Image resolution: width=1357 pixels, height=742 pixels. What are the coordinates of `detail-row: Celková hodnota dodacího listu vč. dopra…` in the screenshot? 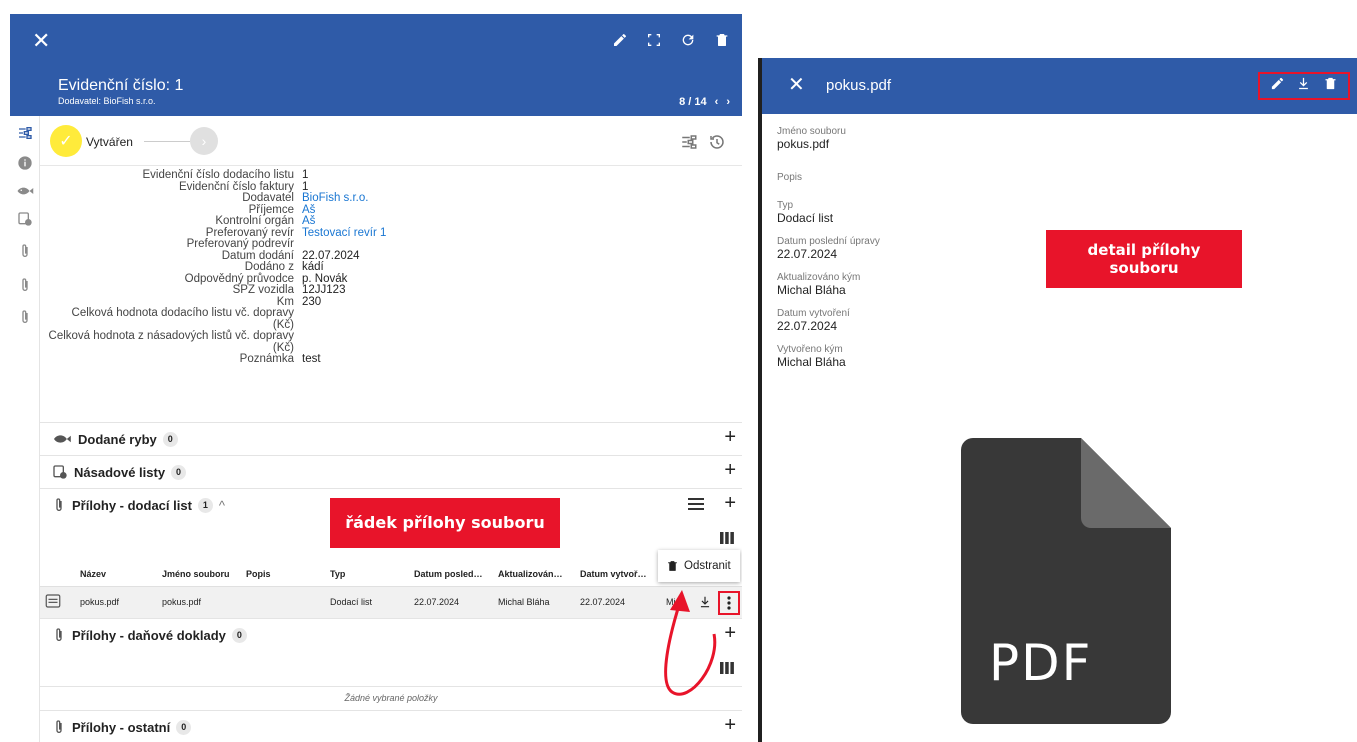 It's located at (391, 313).